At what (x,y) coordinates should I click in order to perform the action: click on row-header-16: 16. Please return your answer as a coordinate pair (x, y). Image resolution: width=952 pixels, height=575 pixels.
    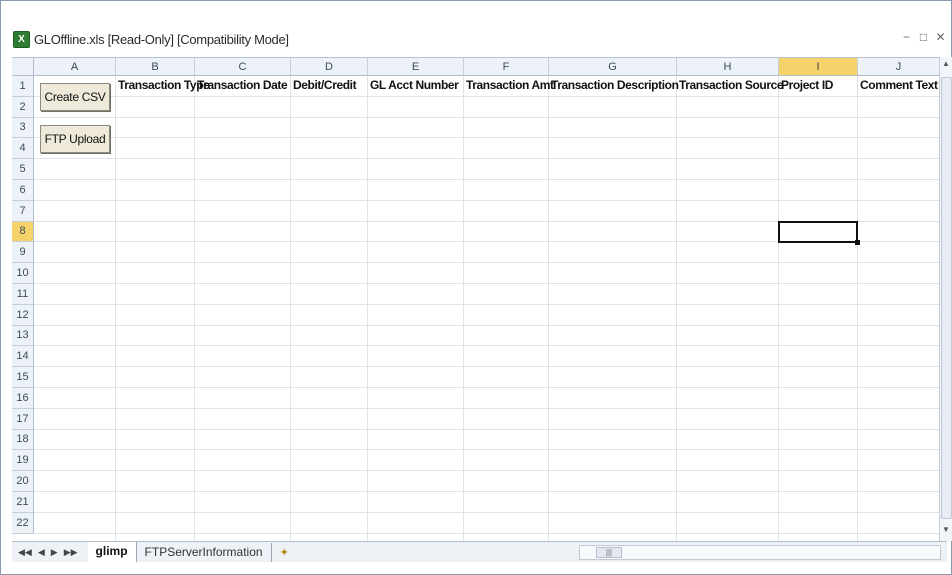
    Looking at the image, I should click on (23, 398).